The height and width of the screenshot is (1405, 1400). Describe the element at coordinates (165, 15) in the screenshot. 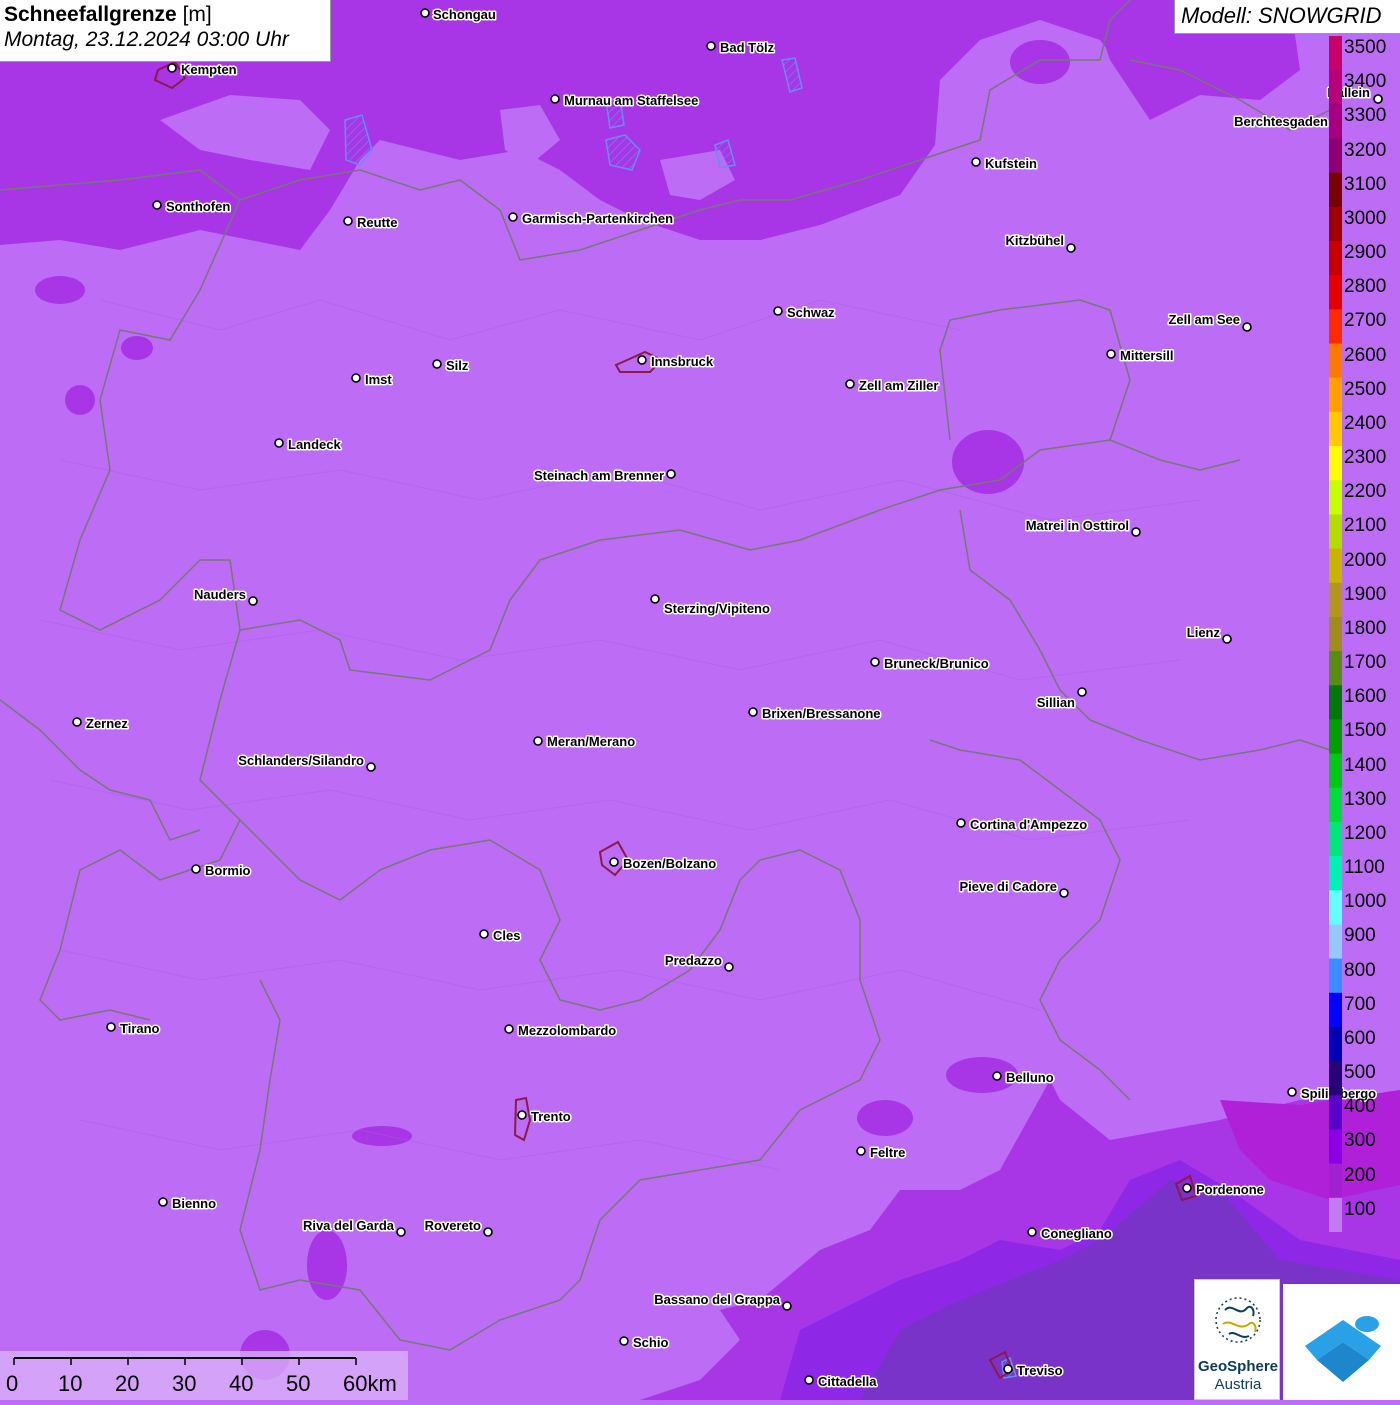

I see `title-line: Schneefallgrenze [m]` at that location.